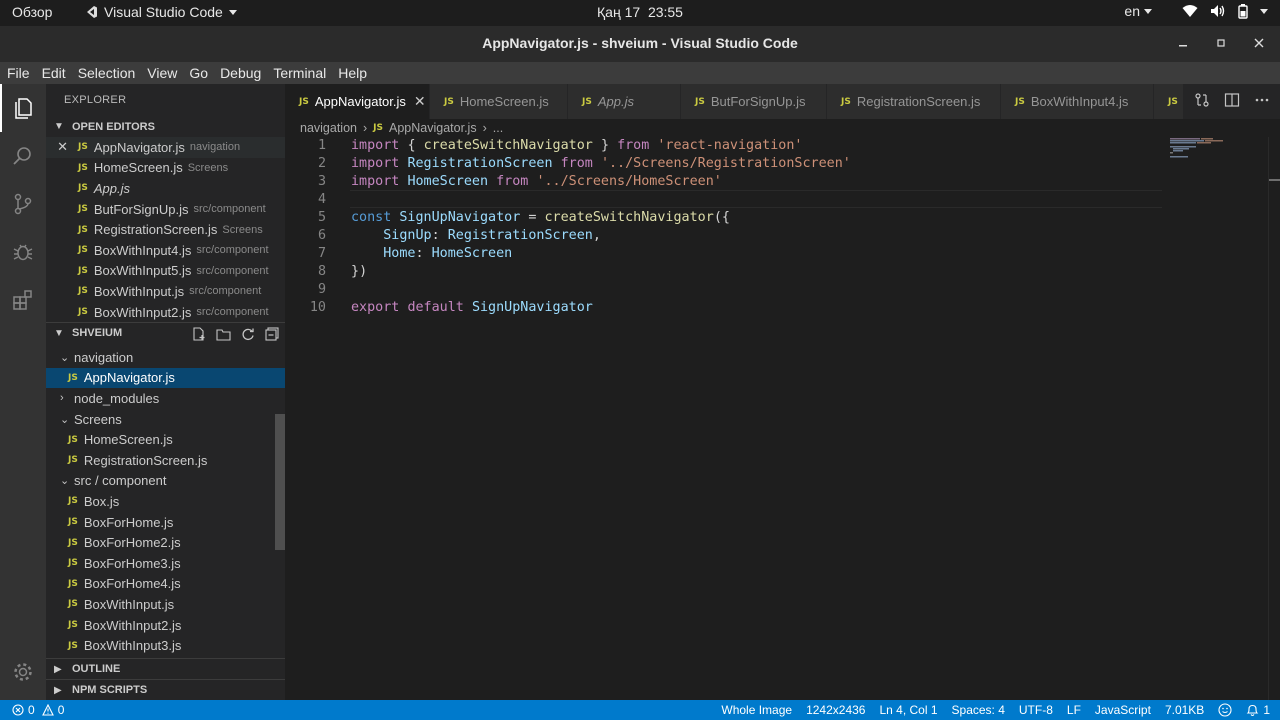 The height and width of the screenshot is (720, 1280). I want to click on tree-file: JS BoxWithInput2.js, so click(165, 625).